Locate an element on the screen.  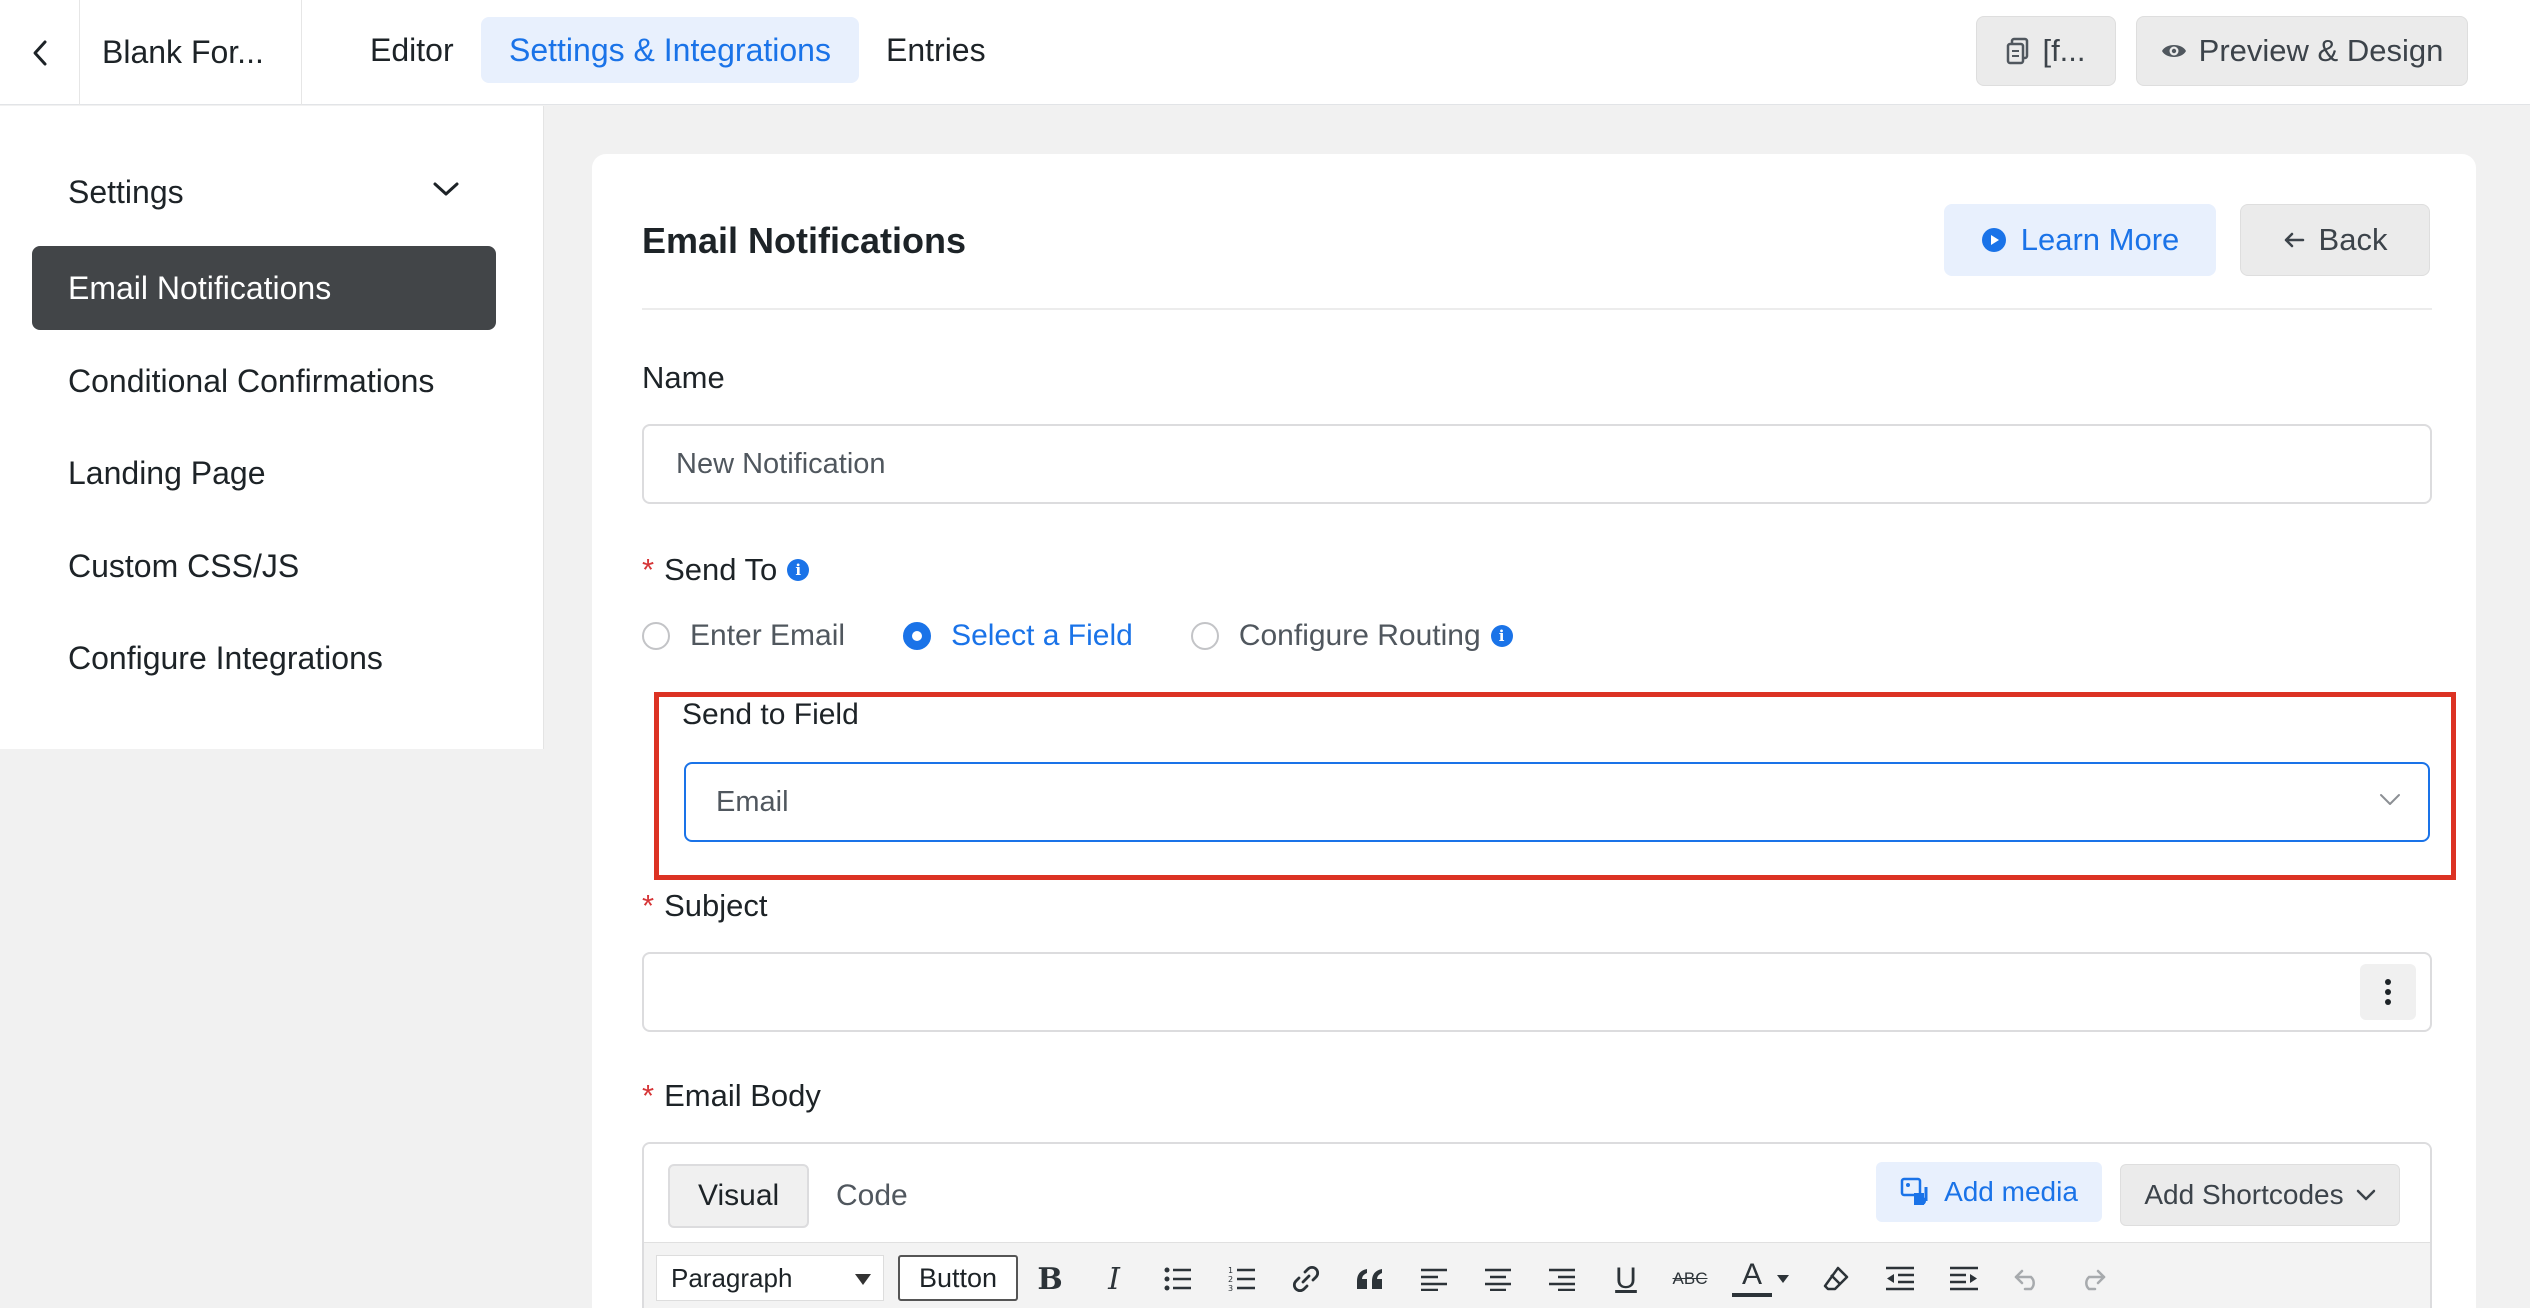
editor-toolbar: Paragraph Button B I 123 U ABC A is located at coordinates (1537, 1275).